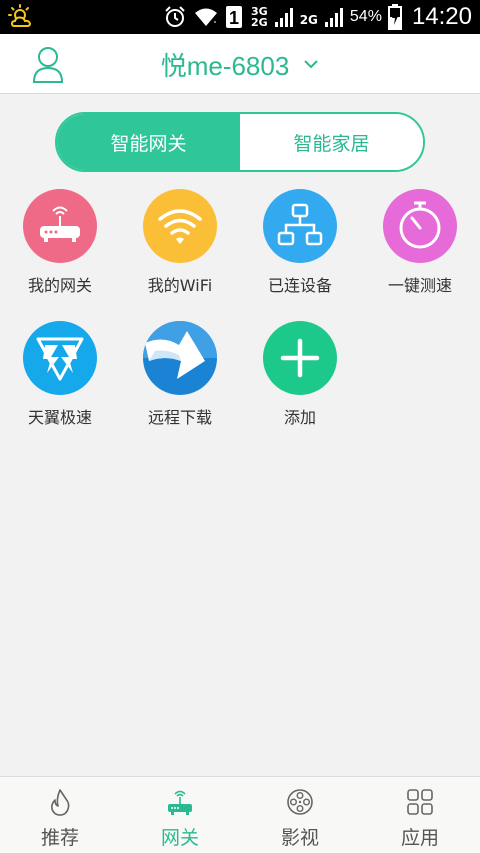 This screenshot has height=853, width=480. I want to click on network-2g-secondary-label: 2G, so click(308, 20).